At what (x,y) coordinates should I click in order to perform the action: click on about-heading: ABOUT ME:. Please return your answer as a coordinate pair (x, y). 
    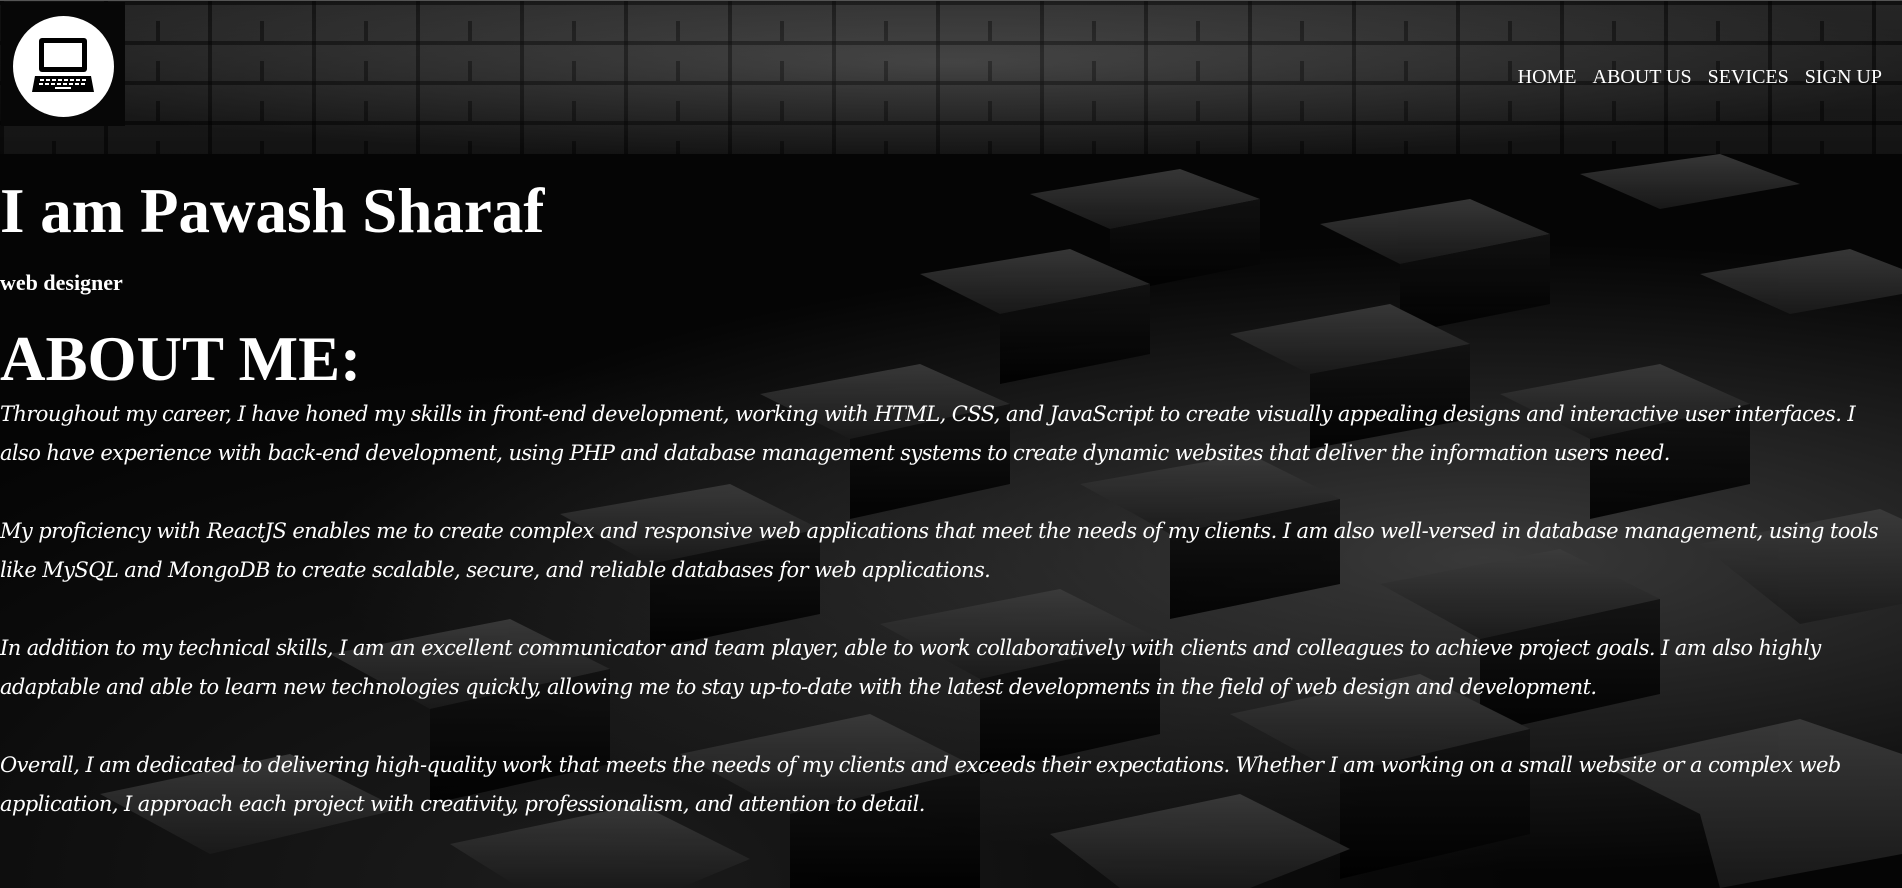
    Looking at the image, I should click on (181, 359).